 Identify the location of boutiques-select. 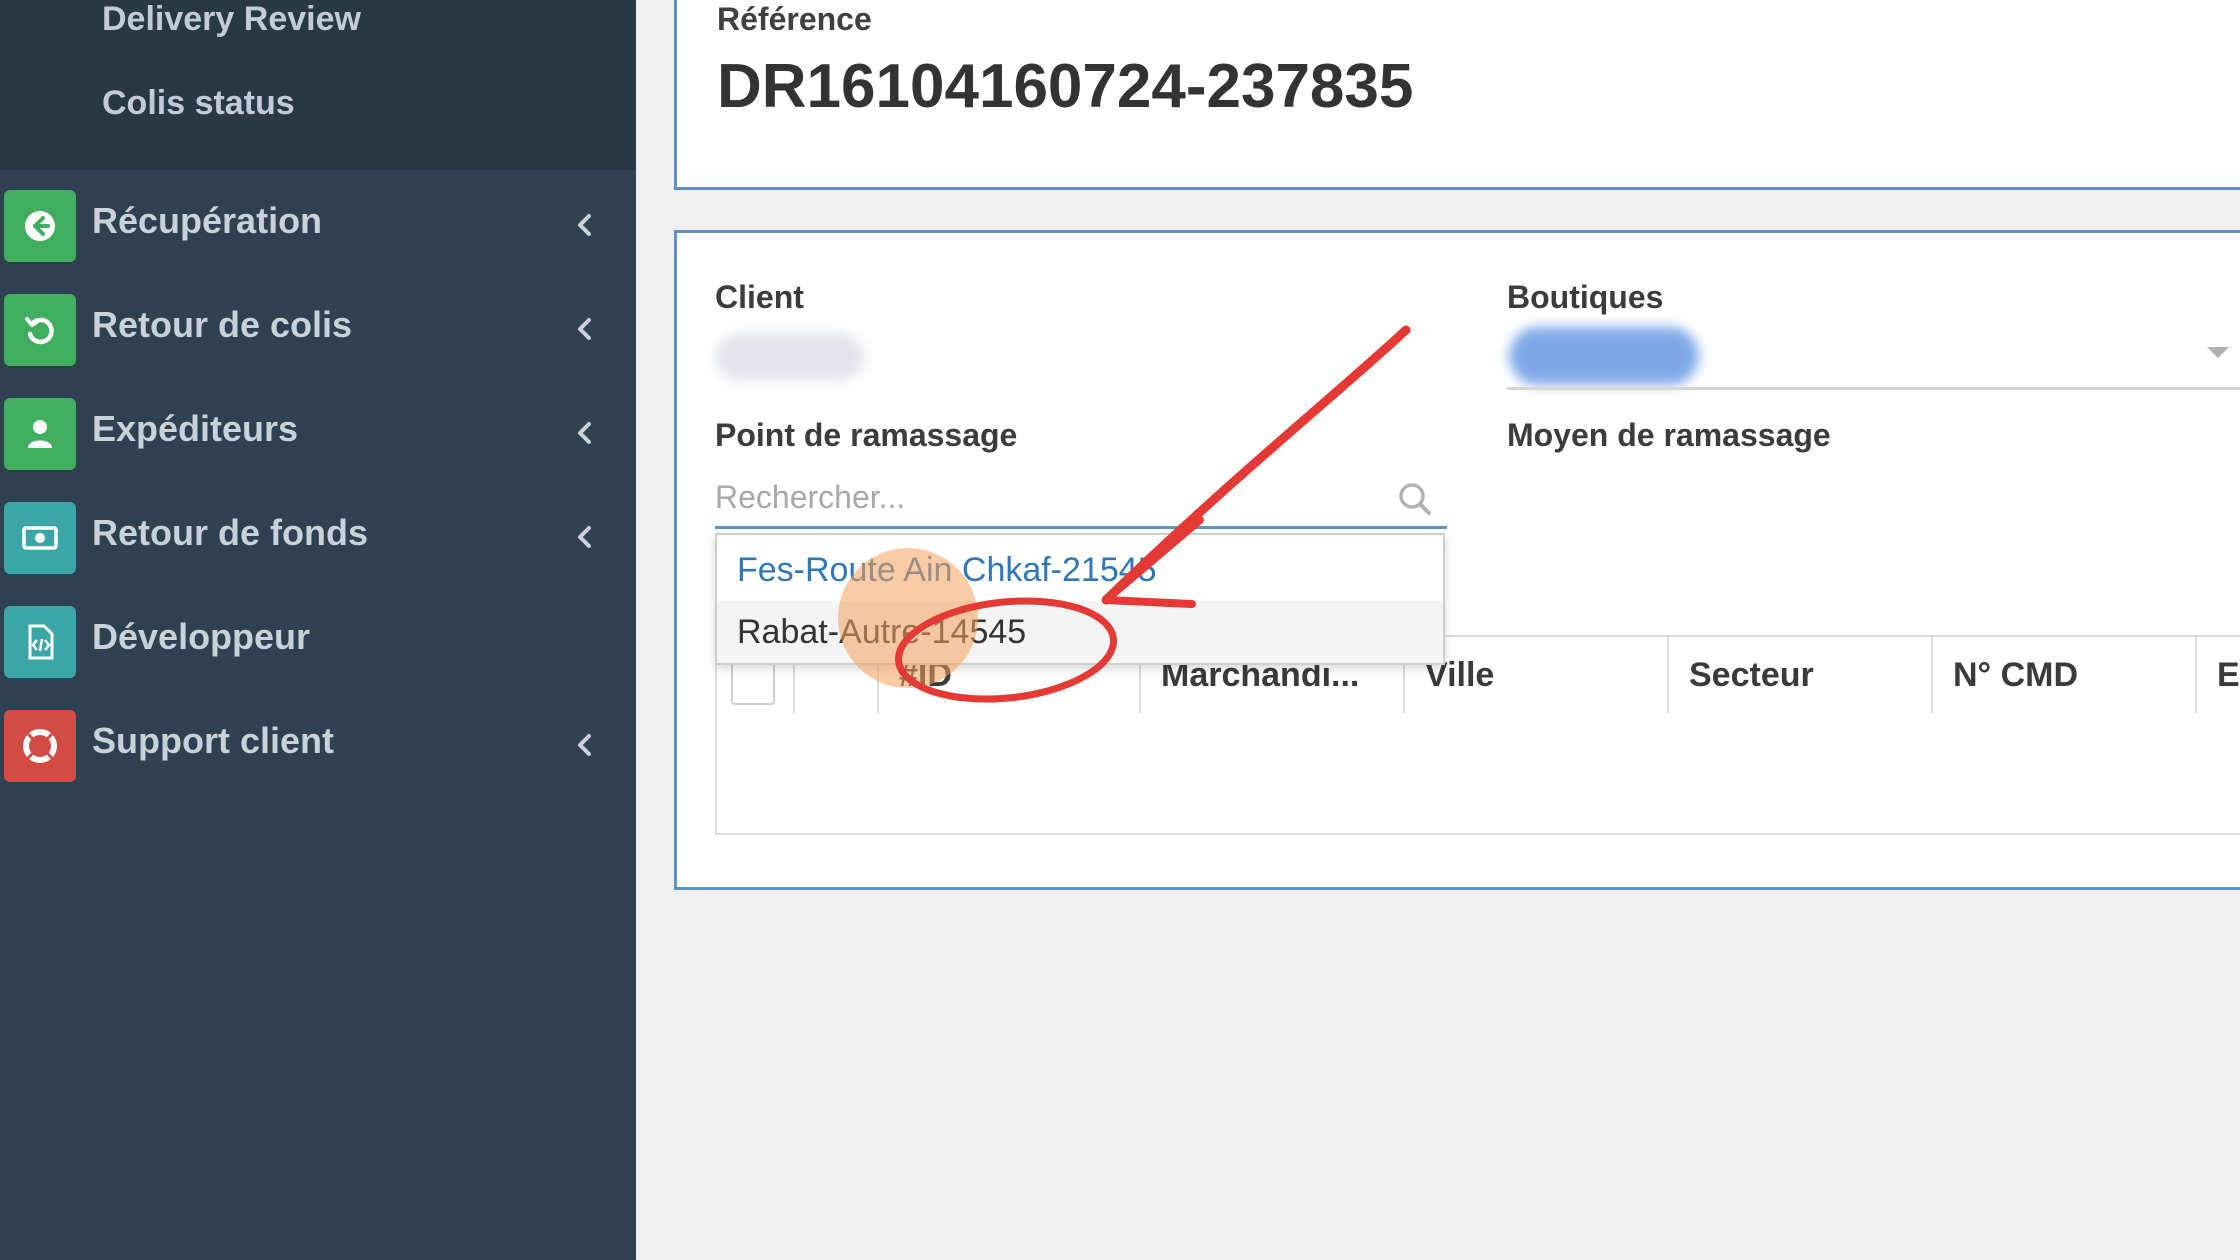
(1873, 388).